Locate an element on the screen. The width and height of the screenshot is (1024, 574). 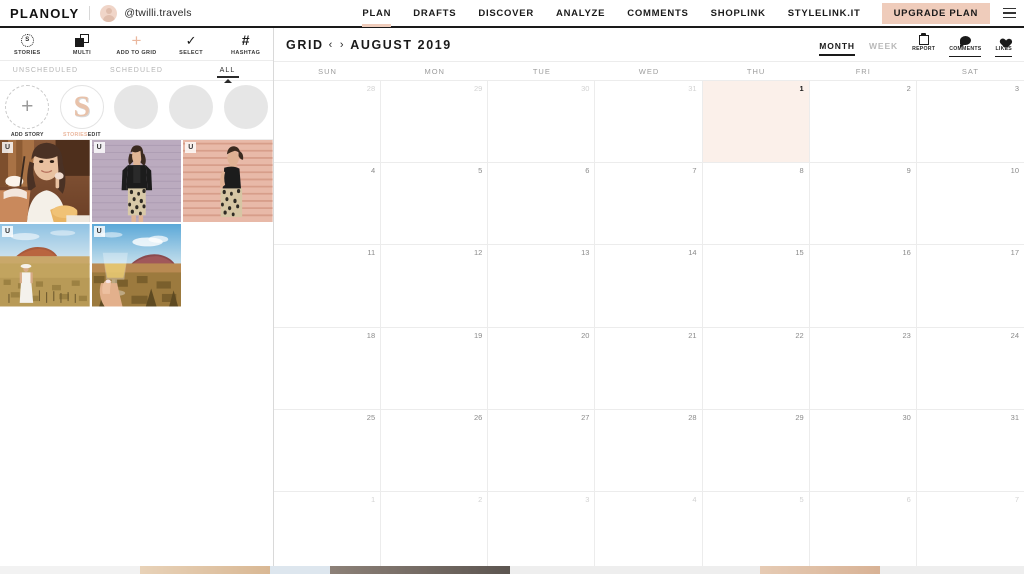
nav-item-comments: COMMENTS is located at coordinates (657, 13).